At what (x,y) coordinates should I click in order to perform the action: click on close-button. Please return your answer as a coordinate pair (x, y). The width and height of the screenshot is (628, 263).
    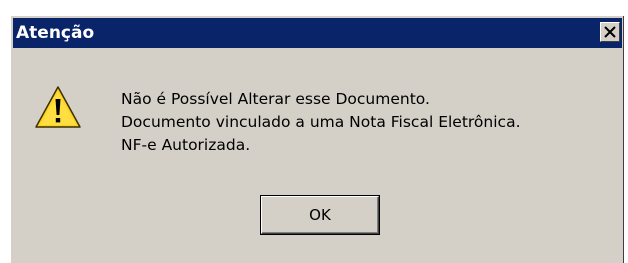
    Looking at the image, I should click on (610, 32).